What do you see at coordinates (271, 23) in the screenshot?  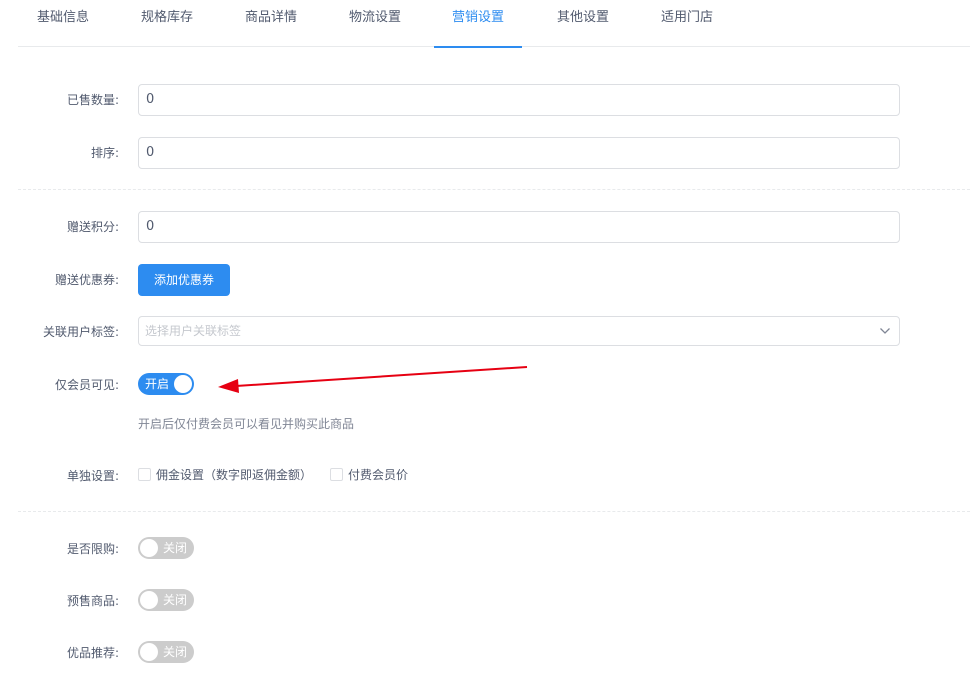 I see `tab-product-details: 商品详情` at bounding box center [271, 23].